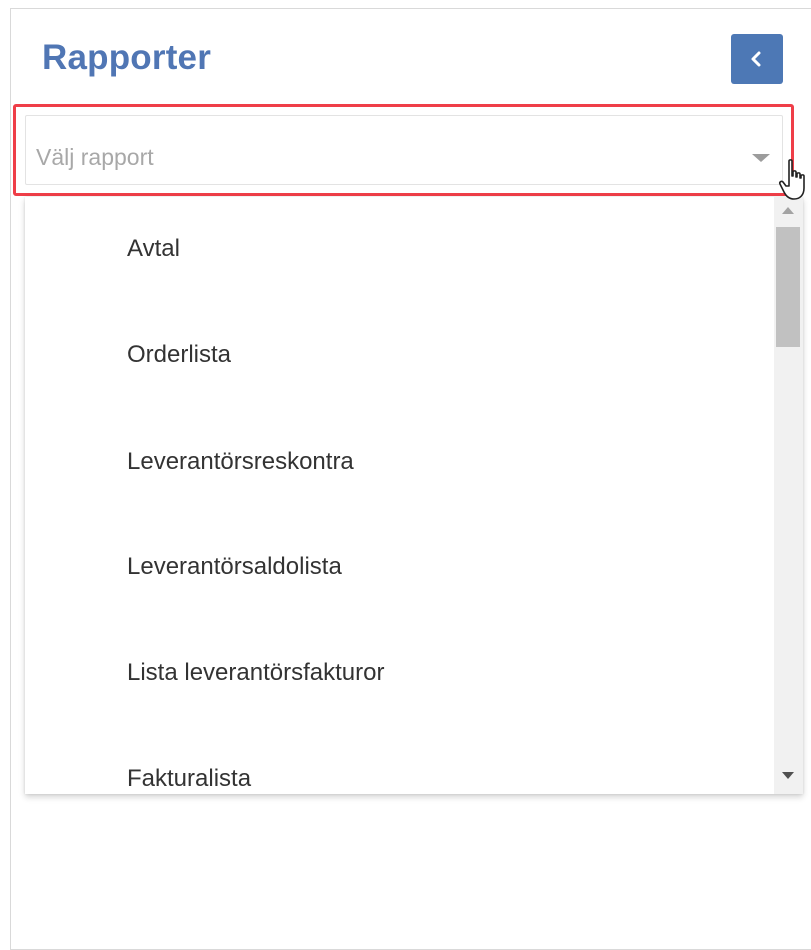 This screenshot has height=950, width=811. What do you see at coordinates (788, 287) in the screenshot?
I see `scroll-thumb` at bounding box center [788, 287].